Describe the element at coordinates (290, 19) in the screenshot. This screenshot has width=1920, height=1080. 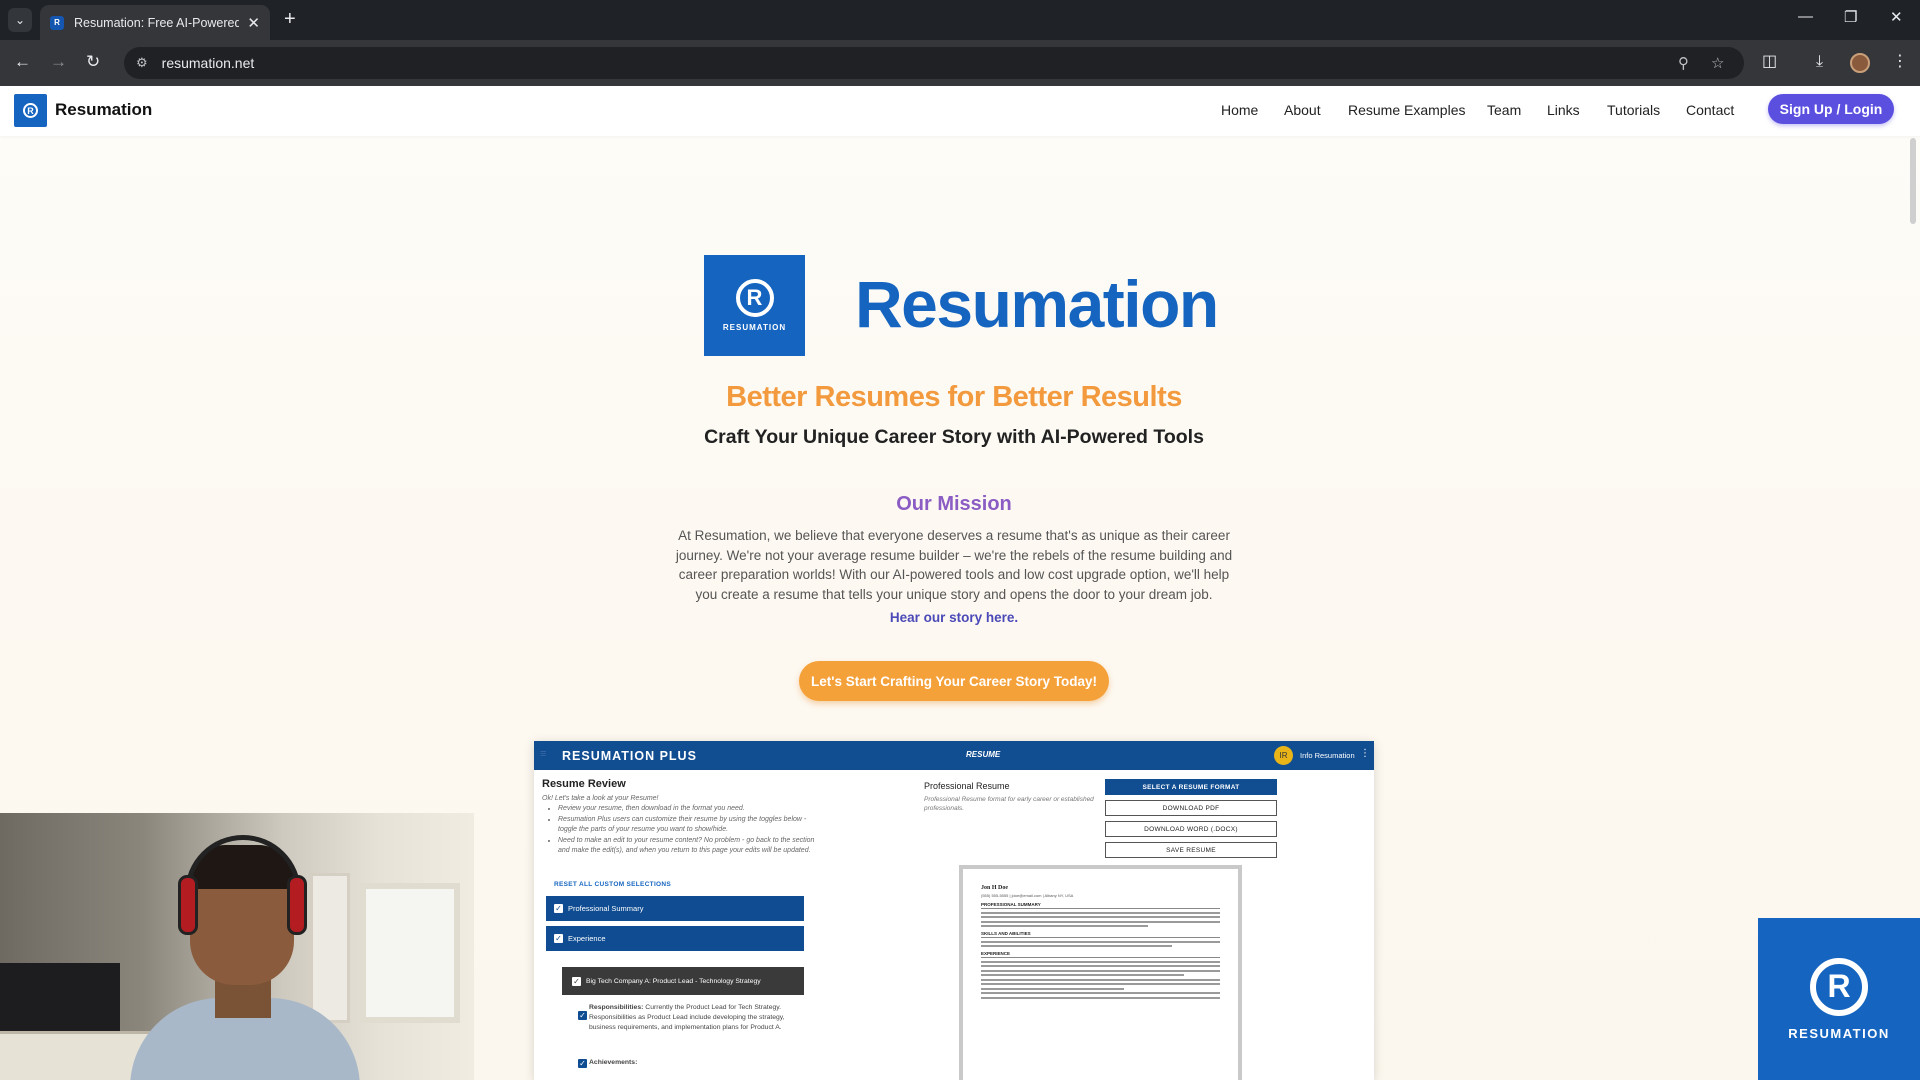
I see `new-tab-icon: +` at that location.